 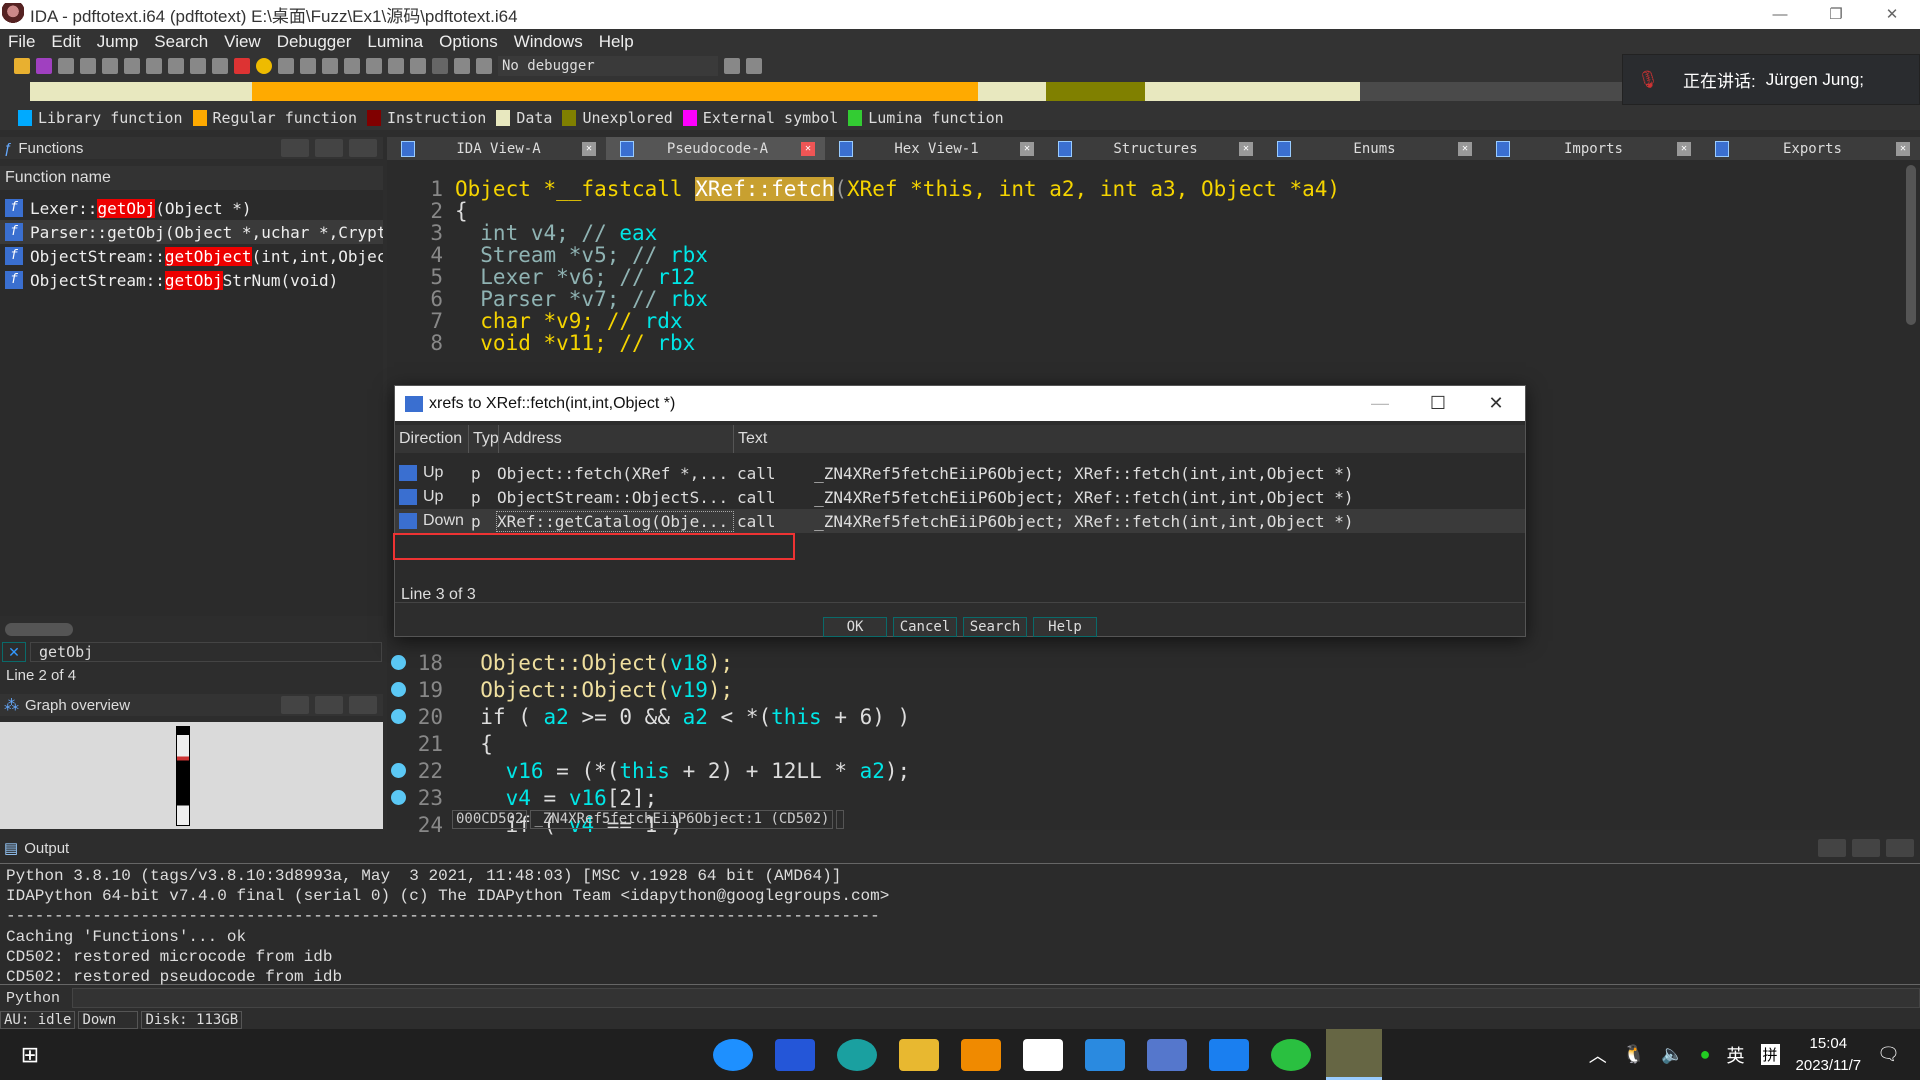 What do you see at coordinates (648, 716) in the screenshot?
I see `code-line: 20 if ( a2 >= 0 && a2 < *(this + 6) )` at bounding box center [648, 716].